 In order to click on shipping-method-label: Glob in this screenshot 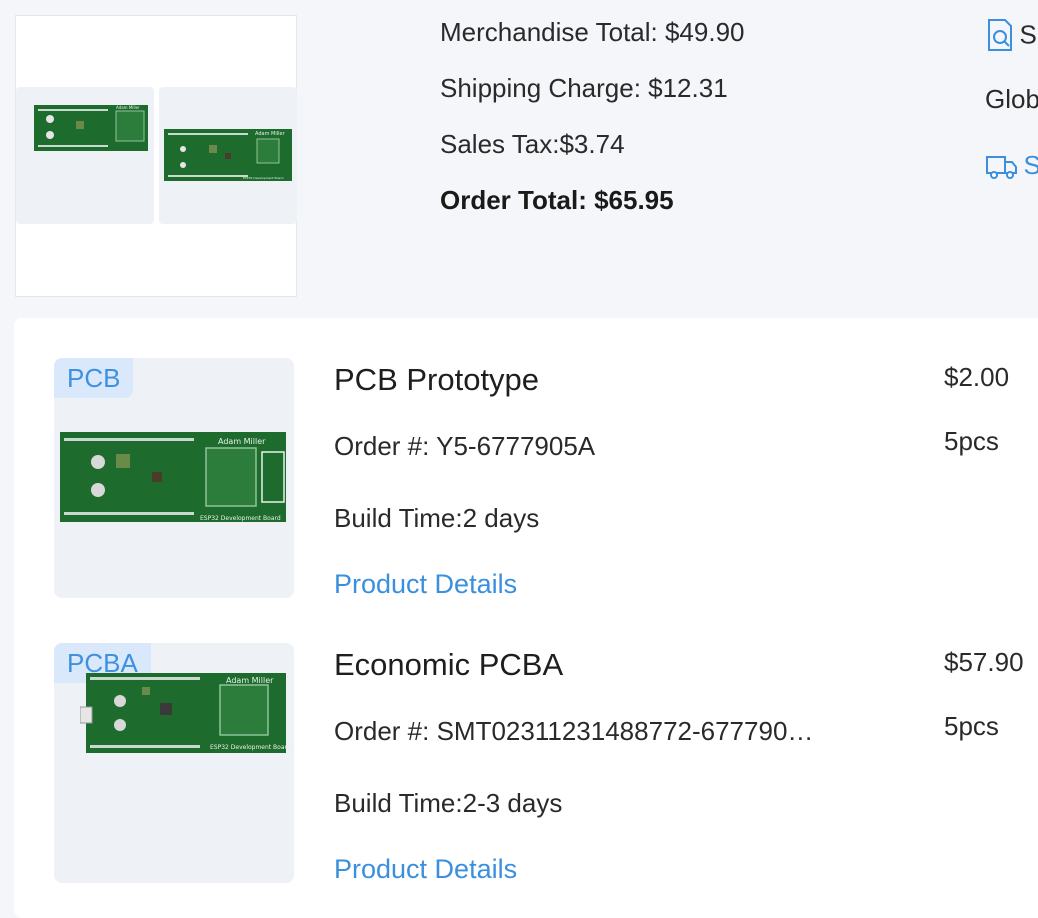, I will do `click(1011, 99)`.